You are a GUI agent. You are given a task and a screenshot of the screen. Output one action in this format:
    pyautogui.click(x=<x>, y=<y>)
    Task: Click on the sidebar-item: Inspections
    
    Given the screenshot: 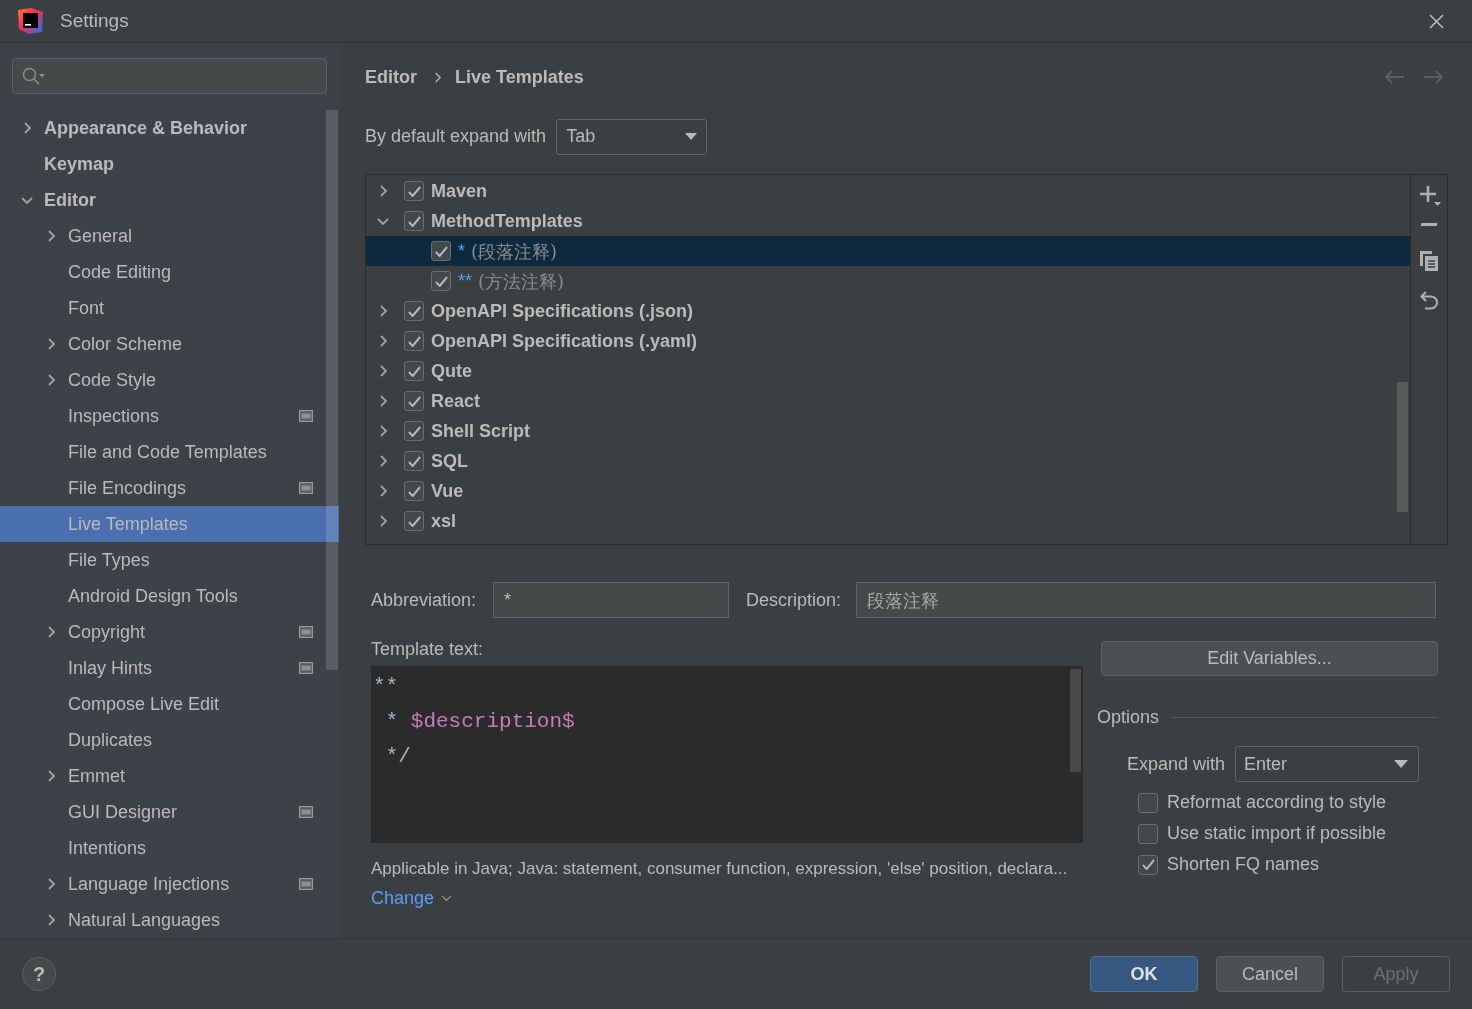 What is the action you would take?
    pyautogui.click(x=169, y=416)
    